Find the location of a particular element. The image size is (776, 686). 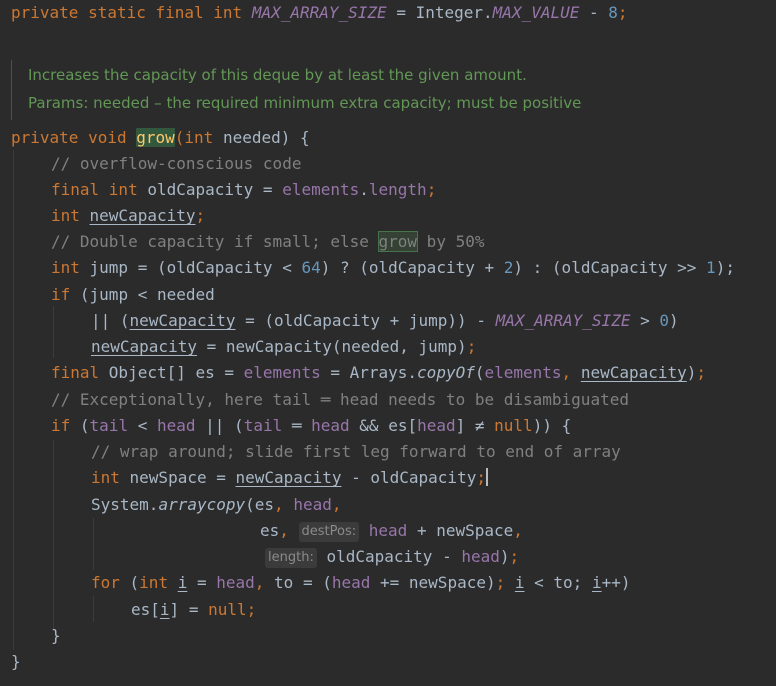

code-line: // overflow-conscious code is located at coordinates (176, 164).